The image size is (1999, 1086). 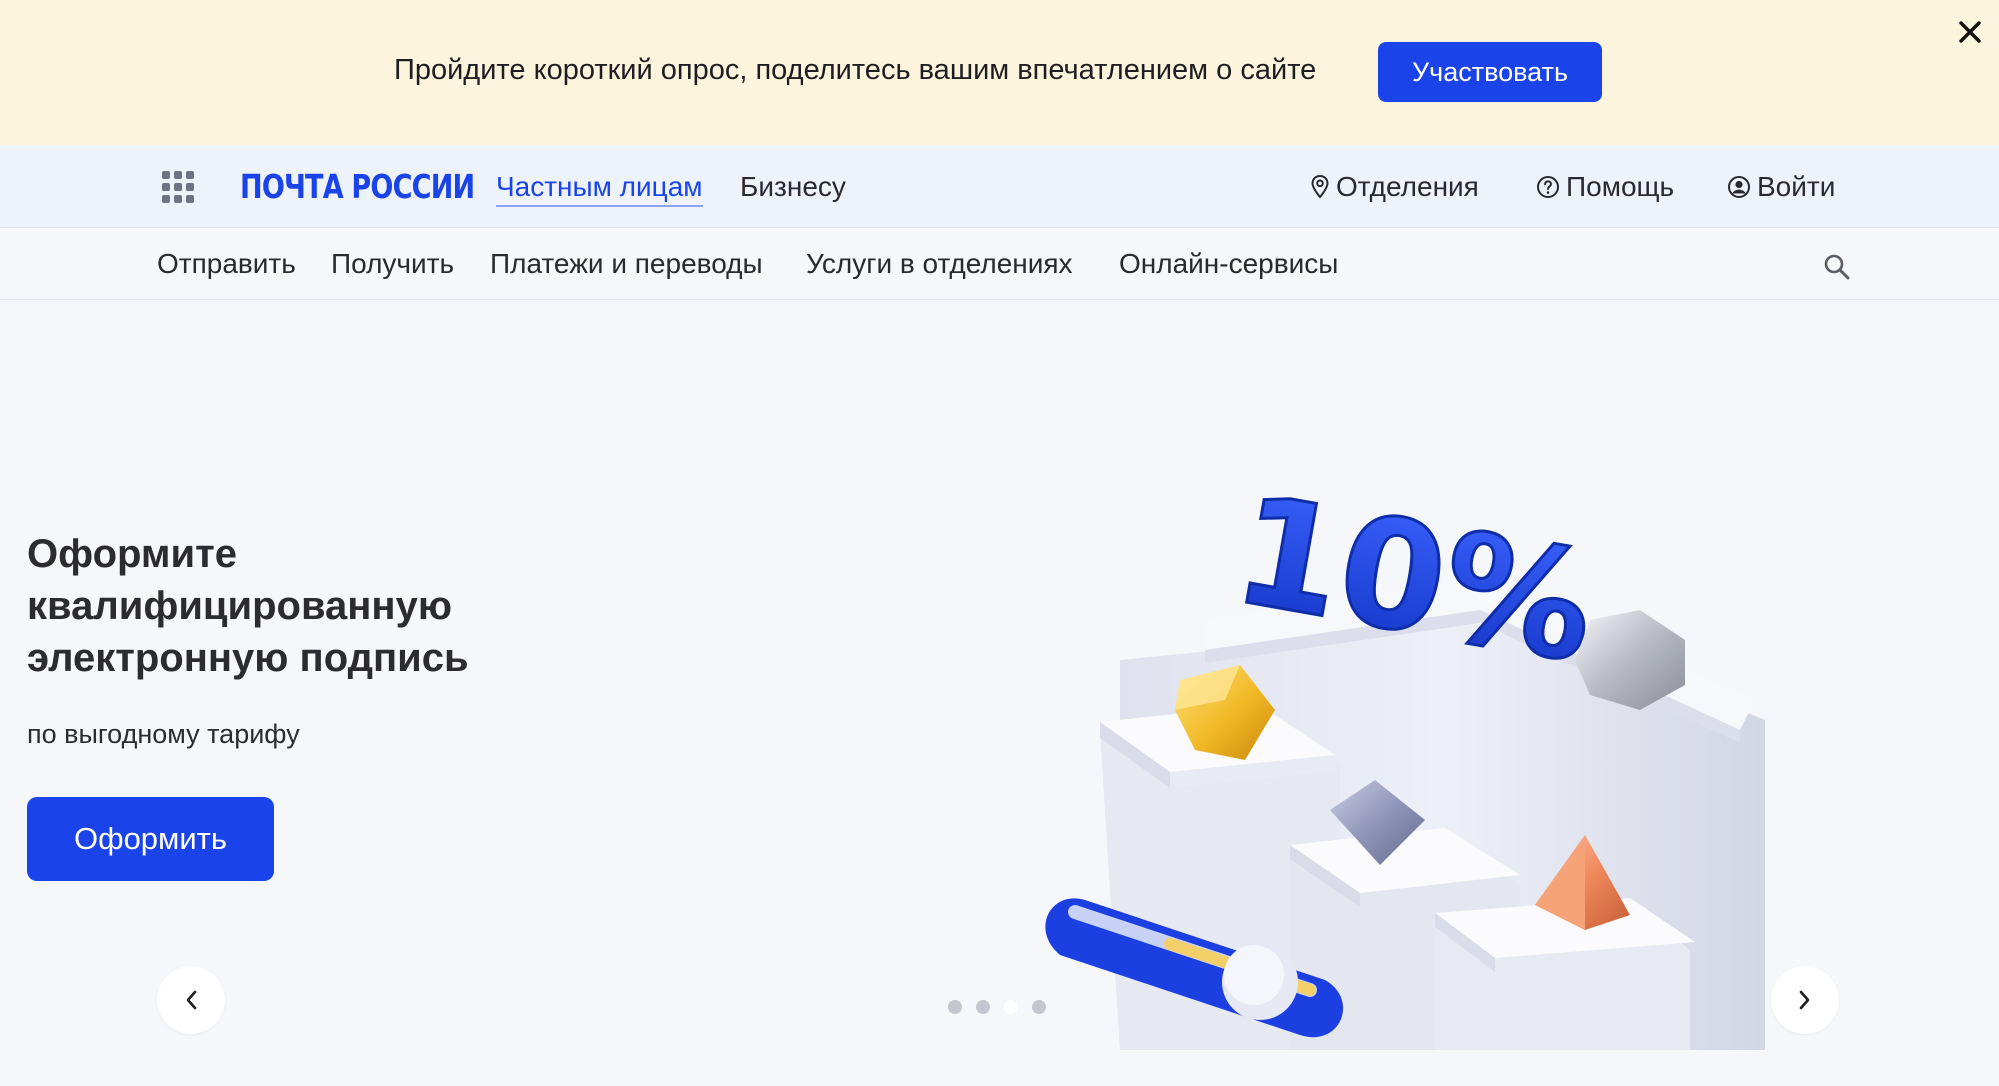 I want to click on nav-private-persons: Частным лицам, so click(x=599, y=189).